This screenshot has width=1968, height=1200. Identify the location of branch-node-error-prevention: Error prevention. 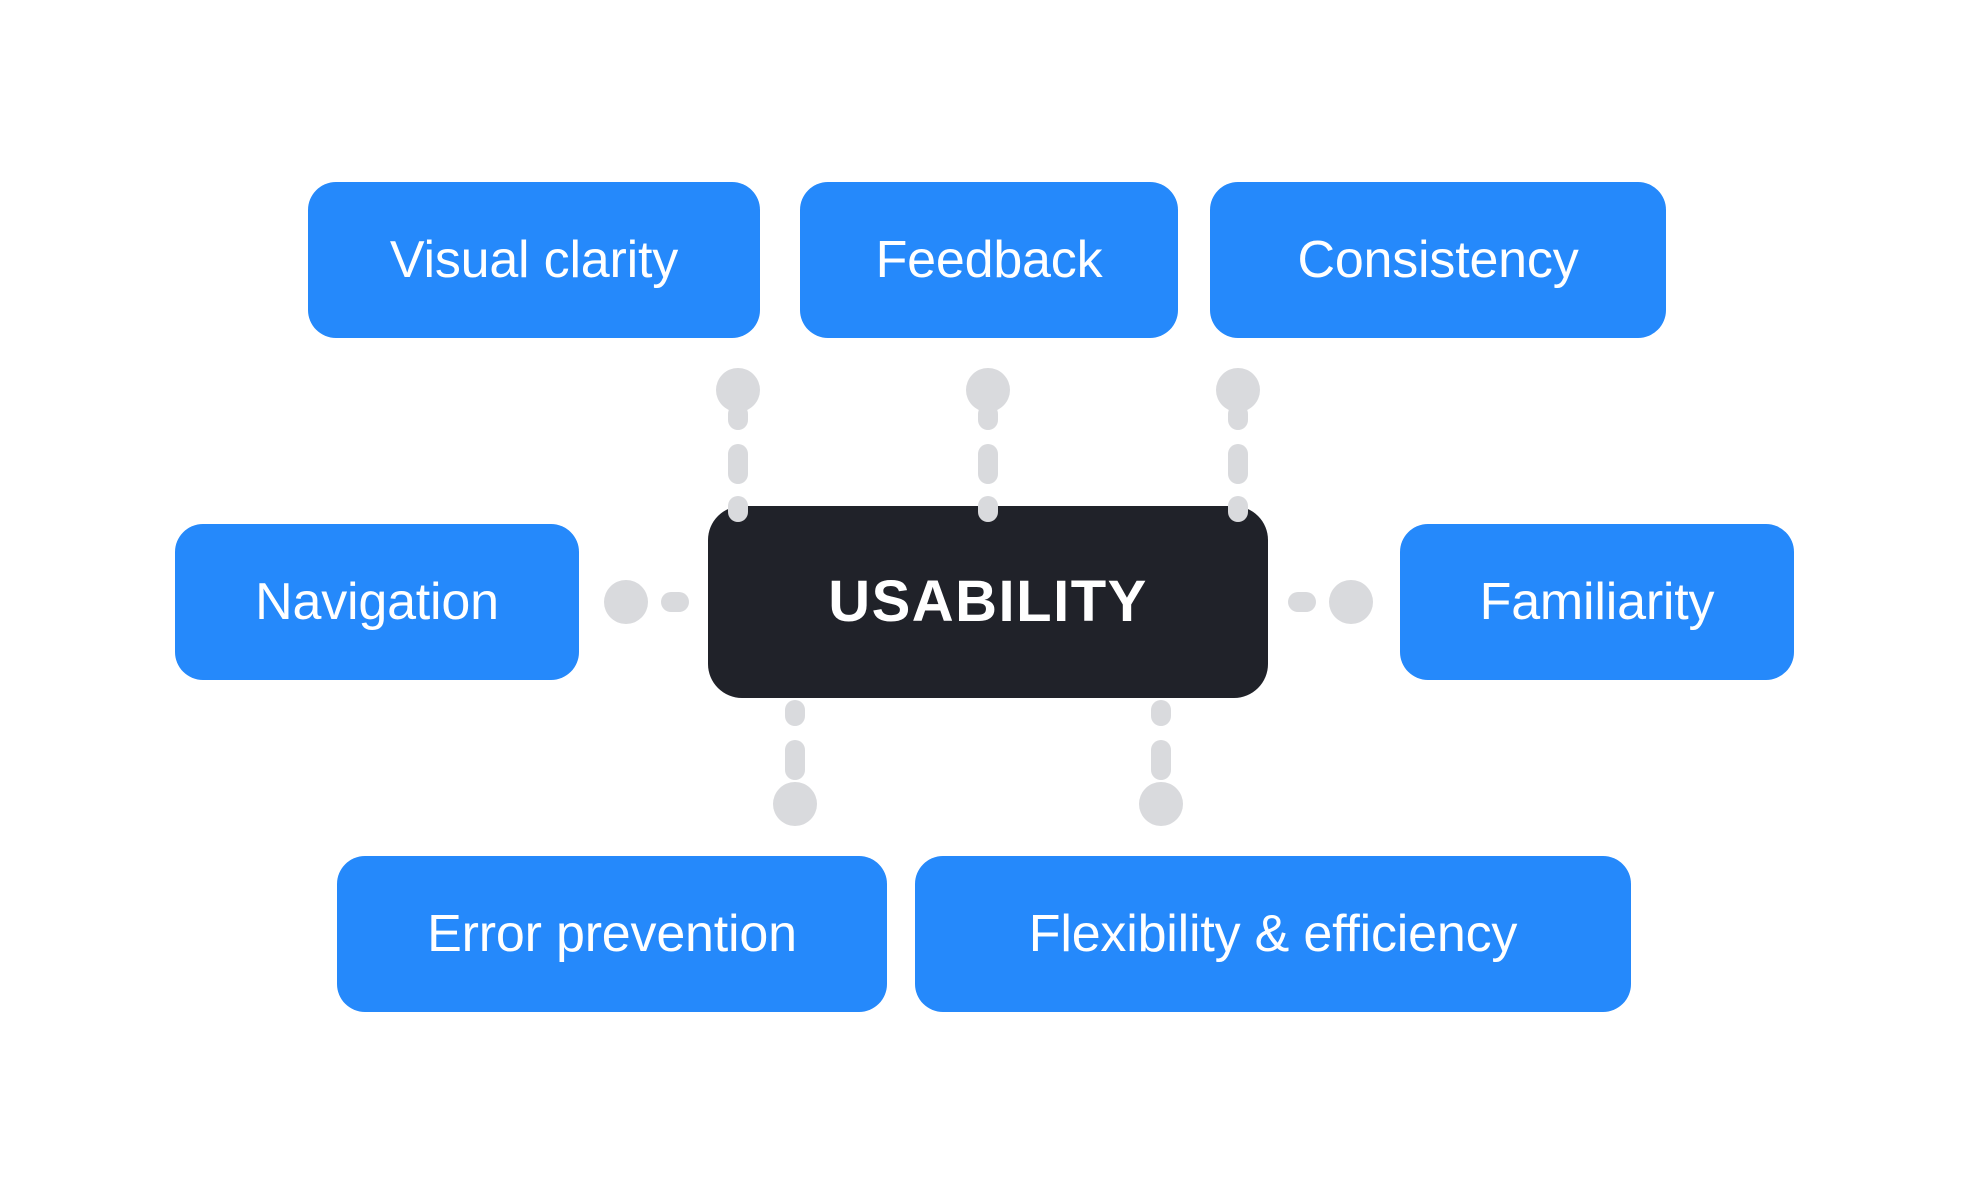
(612, 934).